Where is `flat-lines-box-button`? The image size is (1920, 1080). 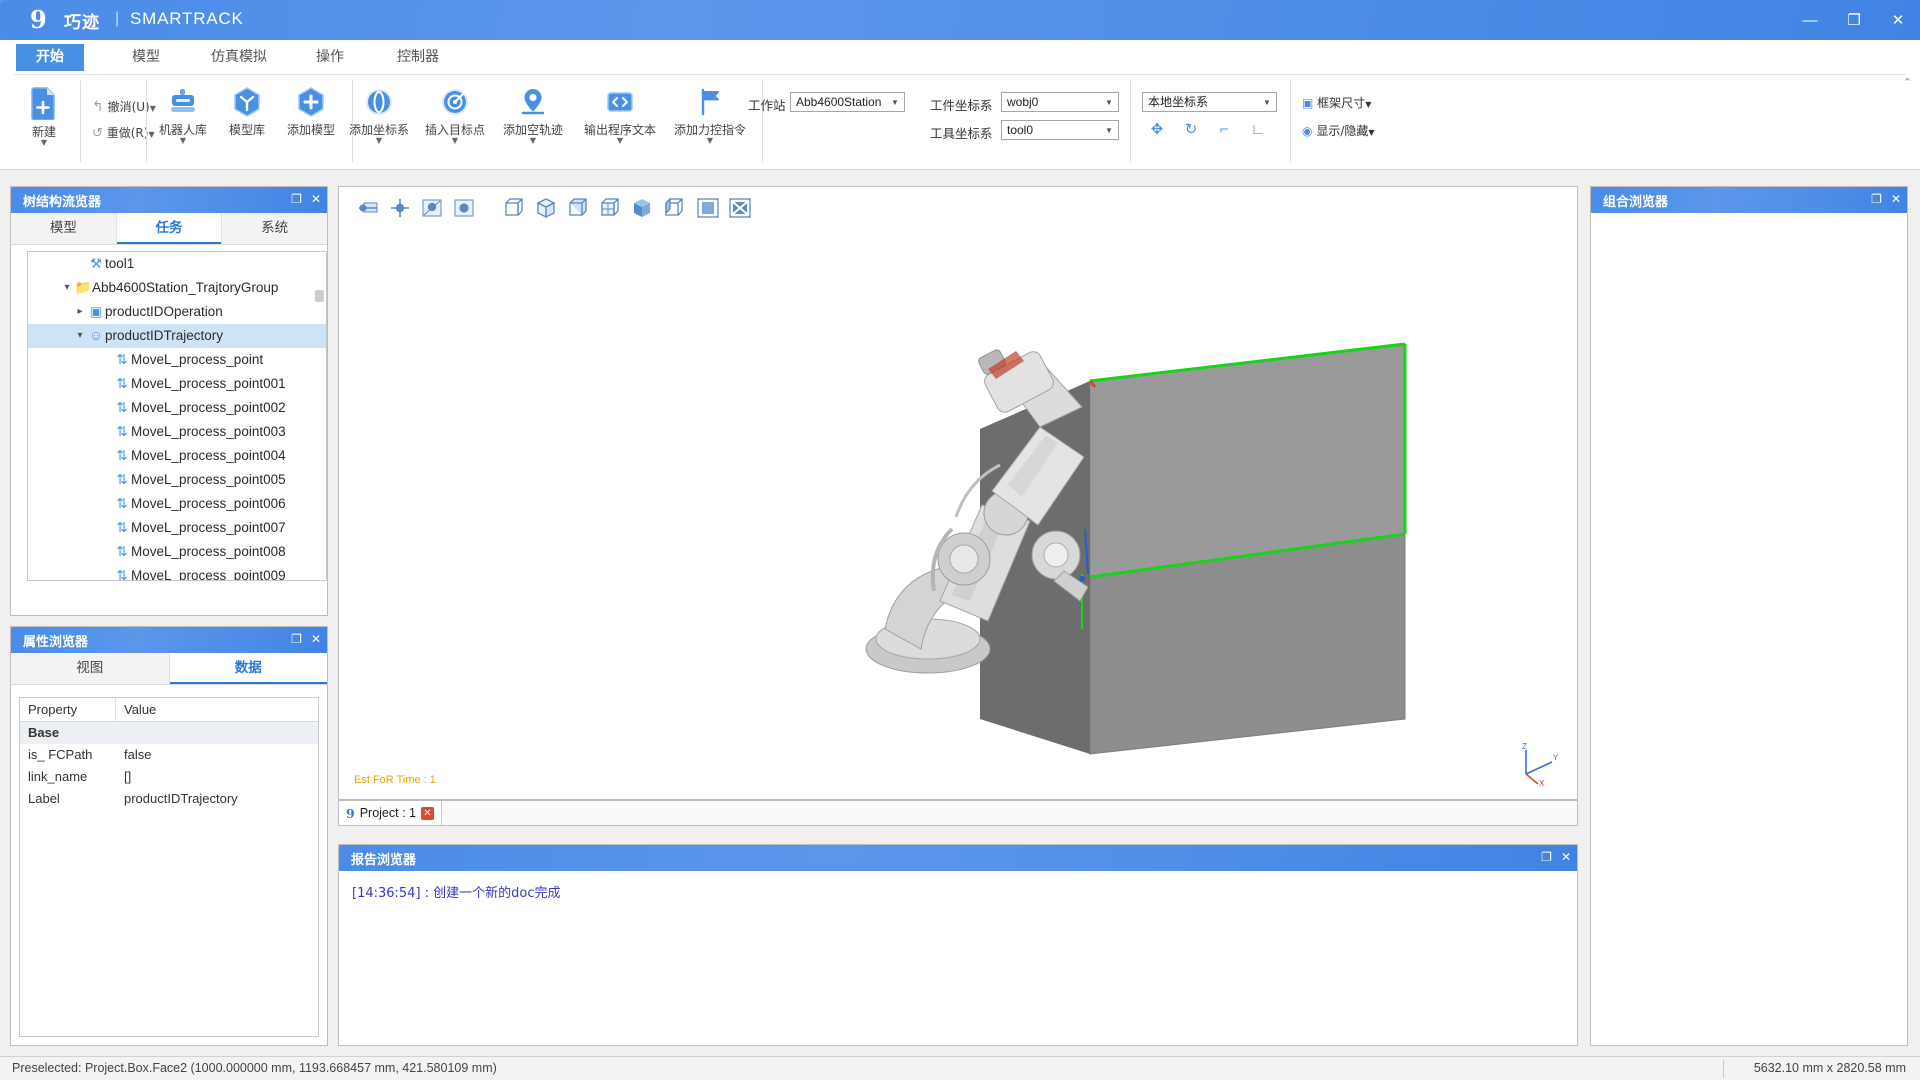
flat-lines-box-button is located at coordinates (610, 208).